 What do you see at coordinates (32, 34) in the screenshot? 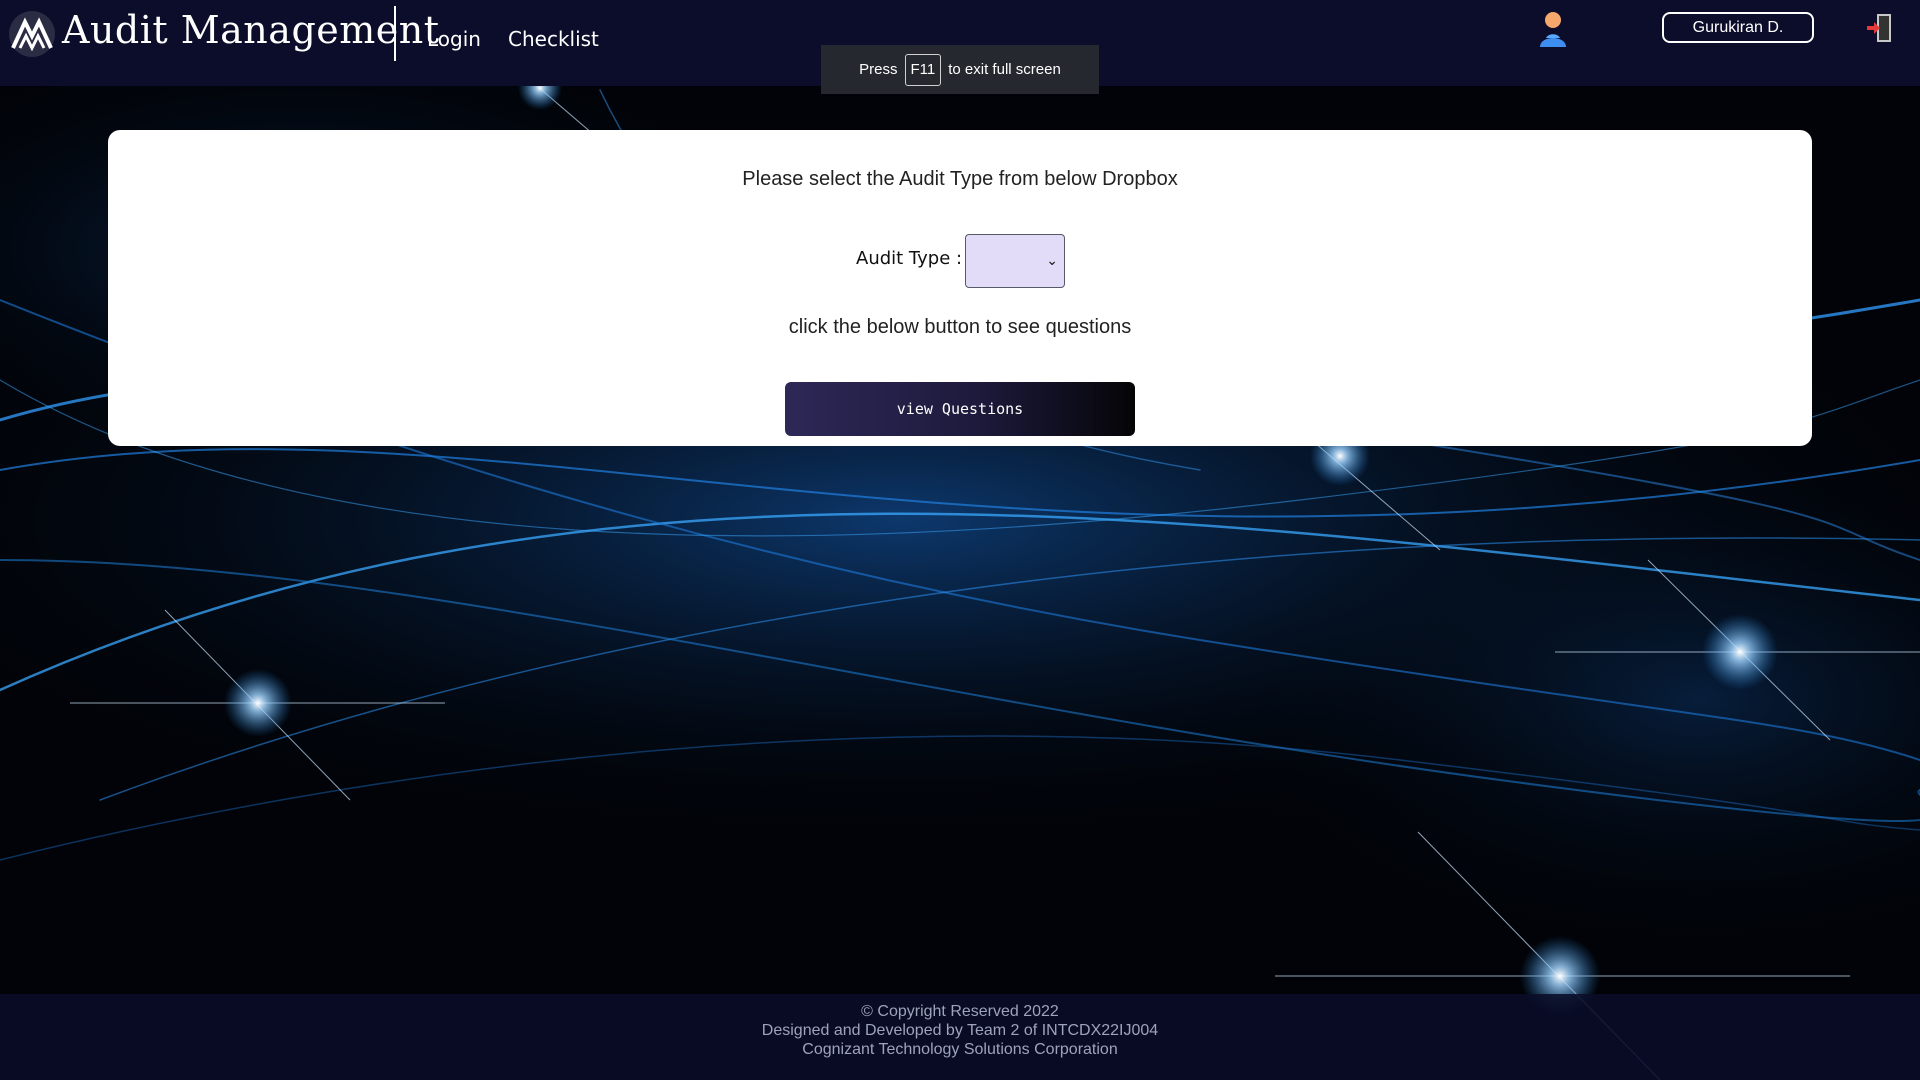
I see `audit-logo-icon` at bounding box center [32, 34].